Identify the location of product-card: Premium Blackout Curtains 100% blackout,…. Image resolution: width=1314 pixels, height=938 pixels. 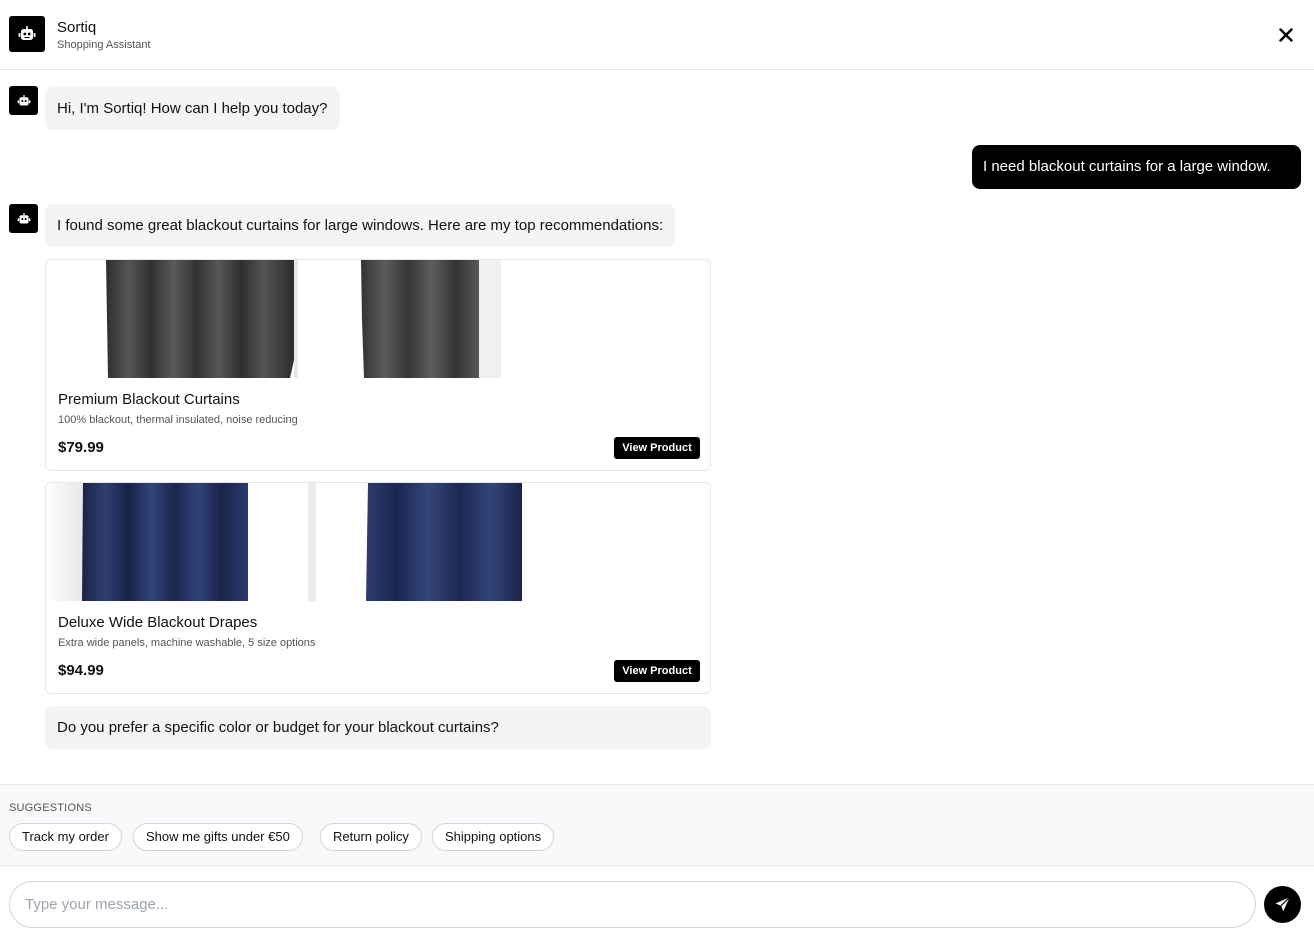
(378, 365).